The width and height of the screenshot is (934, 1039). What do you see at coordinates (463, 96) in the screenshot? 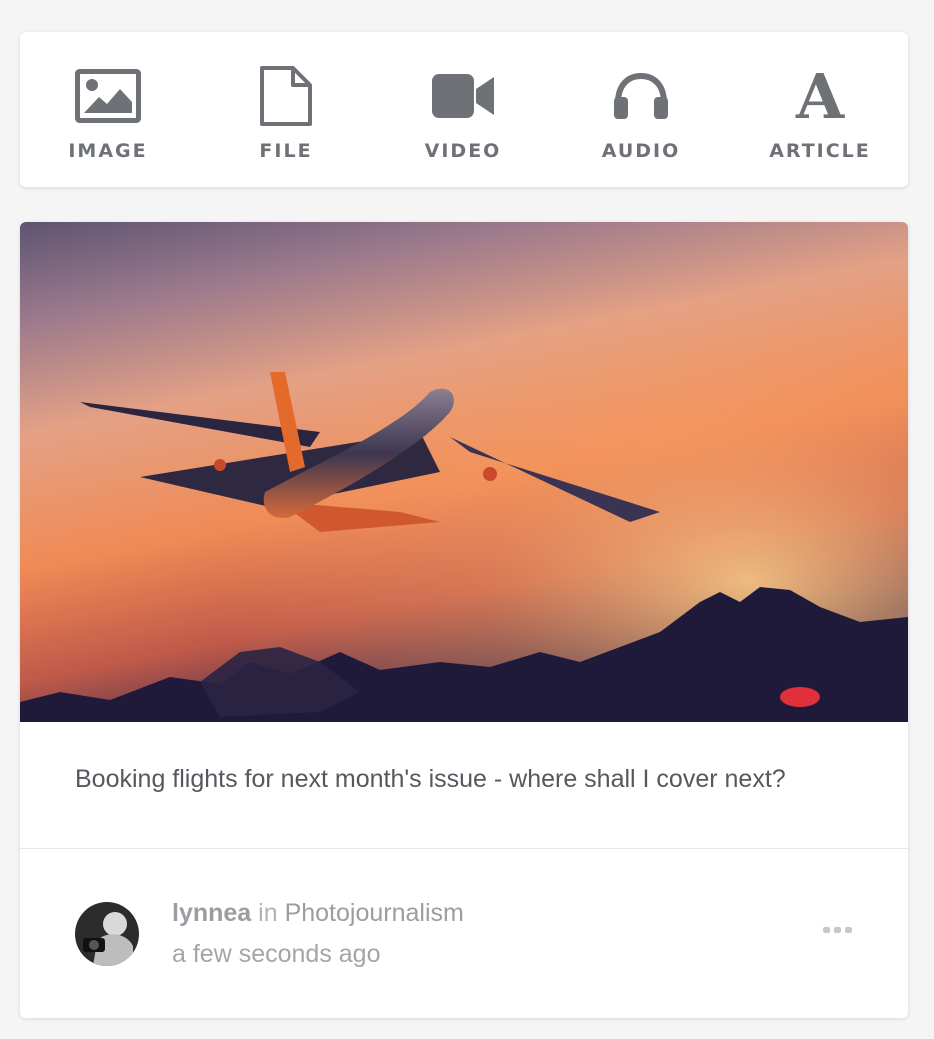
I see `video-camera-icon` at bounding box center [463, 96].